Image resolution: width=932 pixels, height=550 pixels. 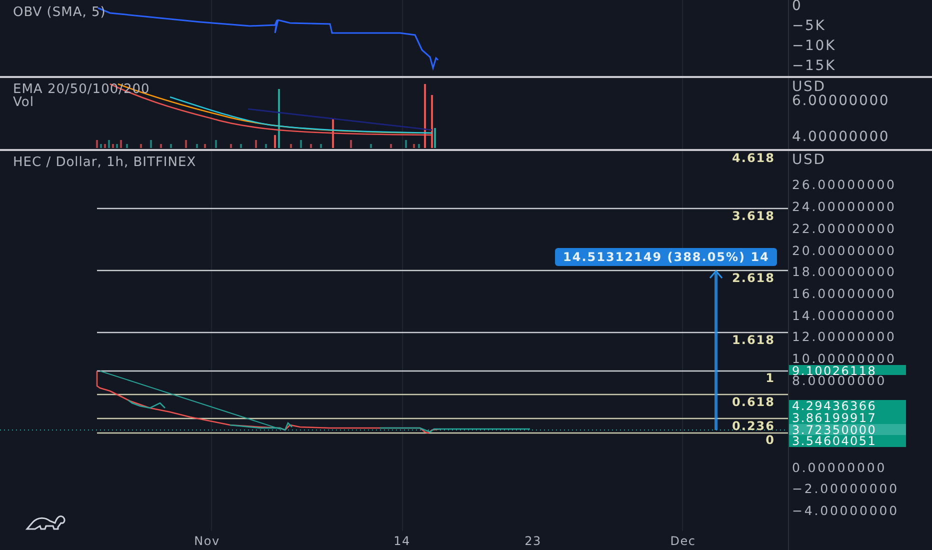 What do you see at coordinates (753, 278) in the screenshot?
I see `fib-level-label: 2.618` at bounding box center [753, 278].